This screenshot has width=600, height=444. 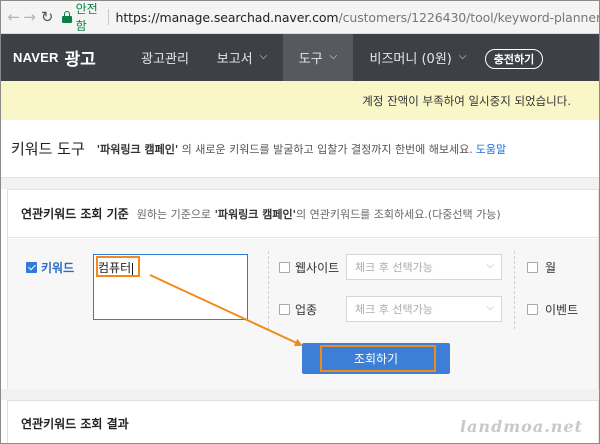 I want to click on charge-button: 충전하기, so click(x=514, y=59).